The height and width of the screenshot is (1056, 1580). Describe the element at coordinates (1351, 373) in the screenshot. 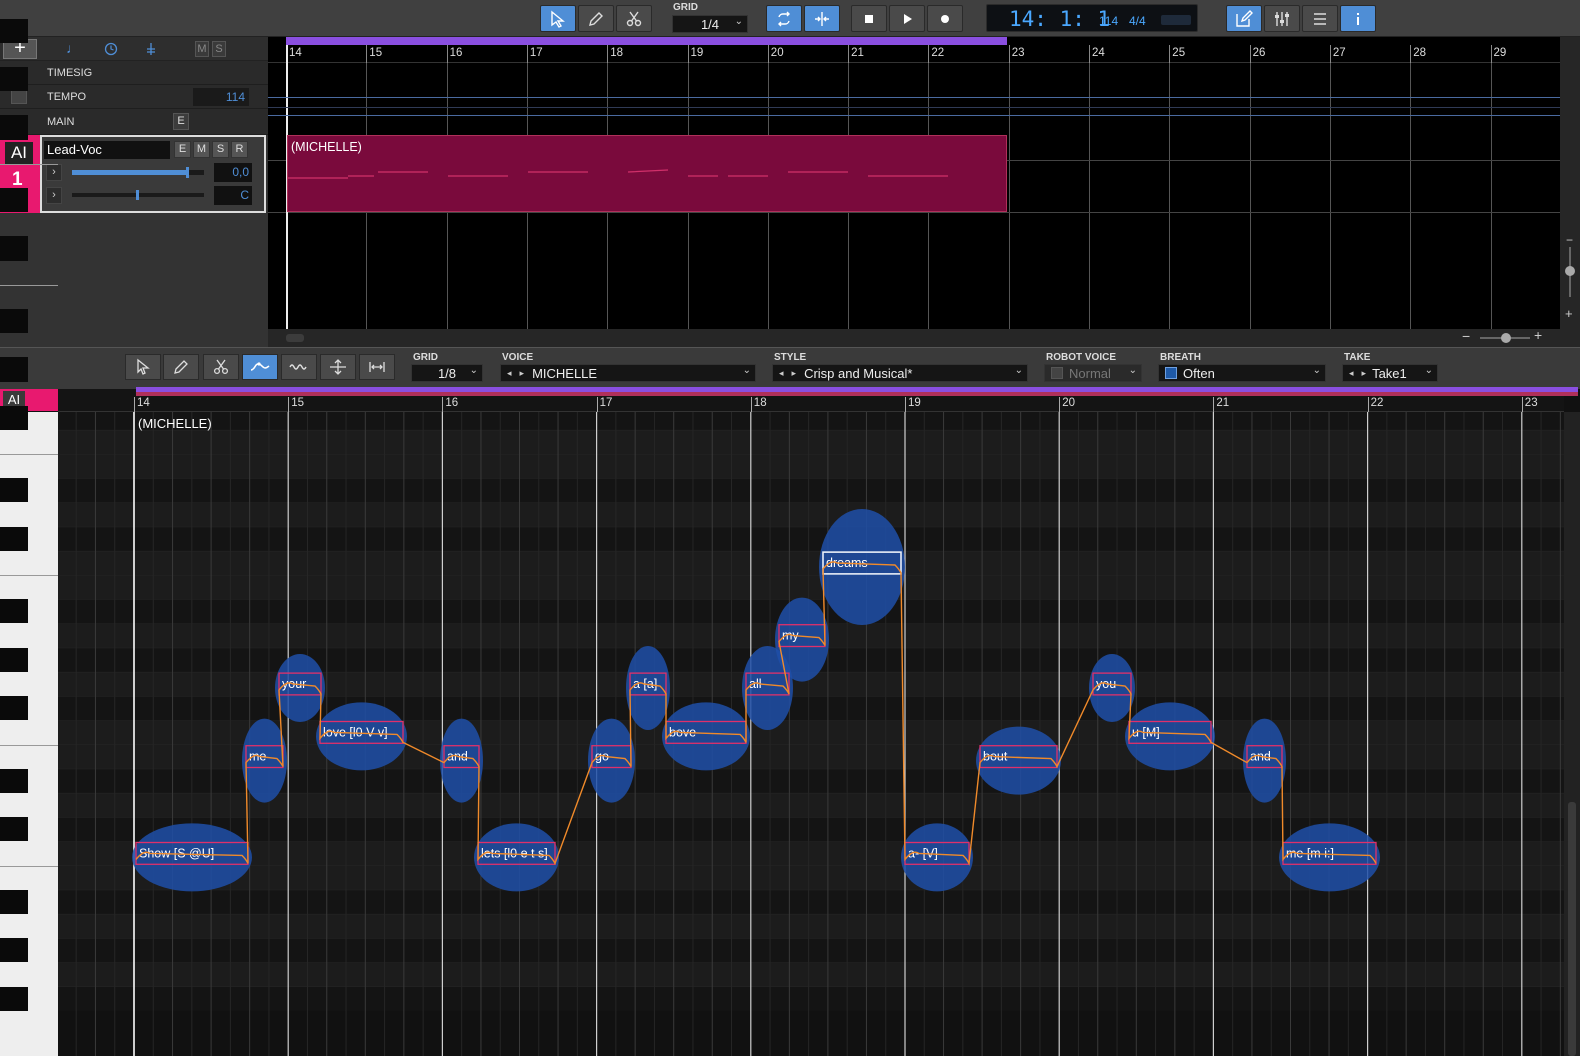

I see `prev-take-icon: ◂` at that location.